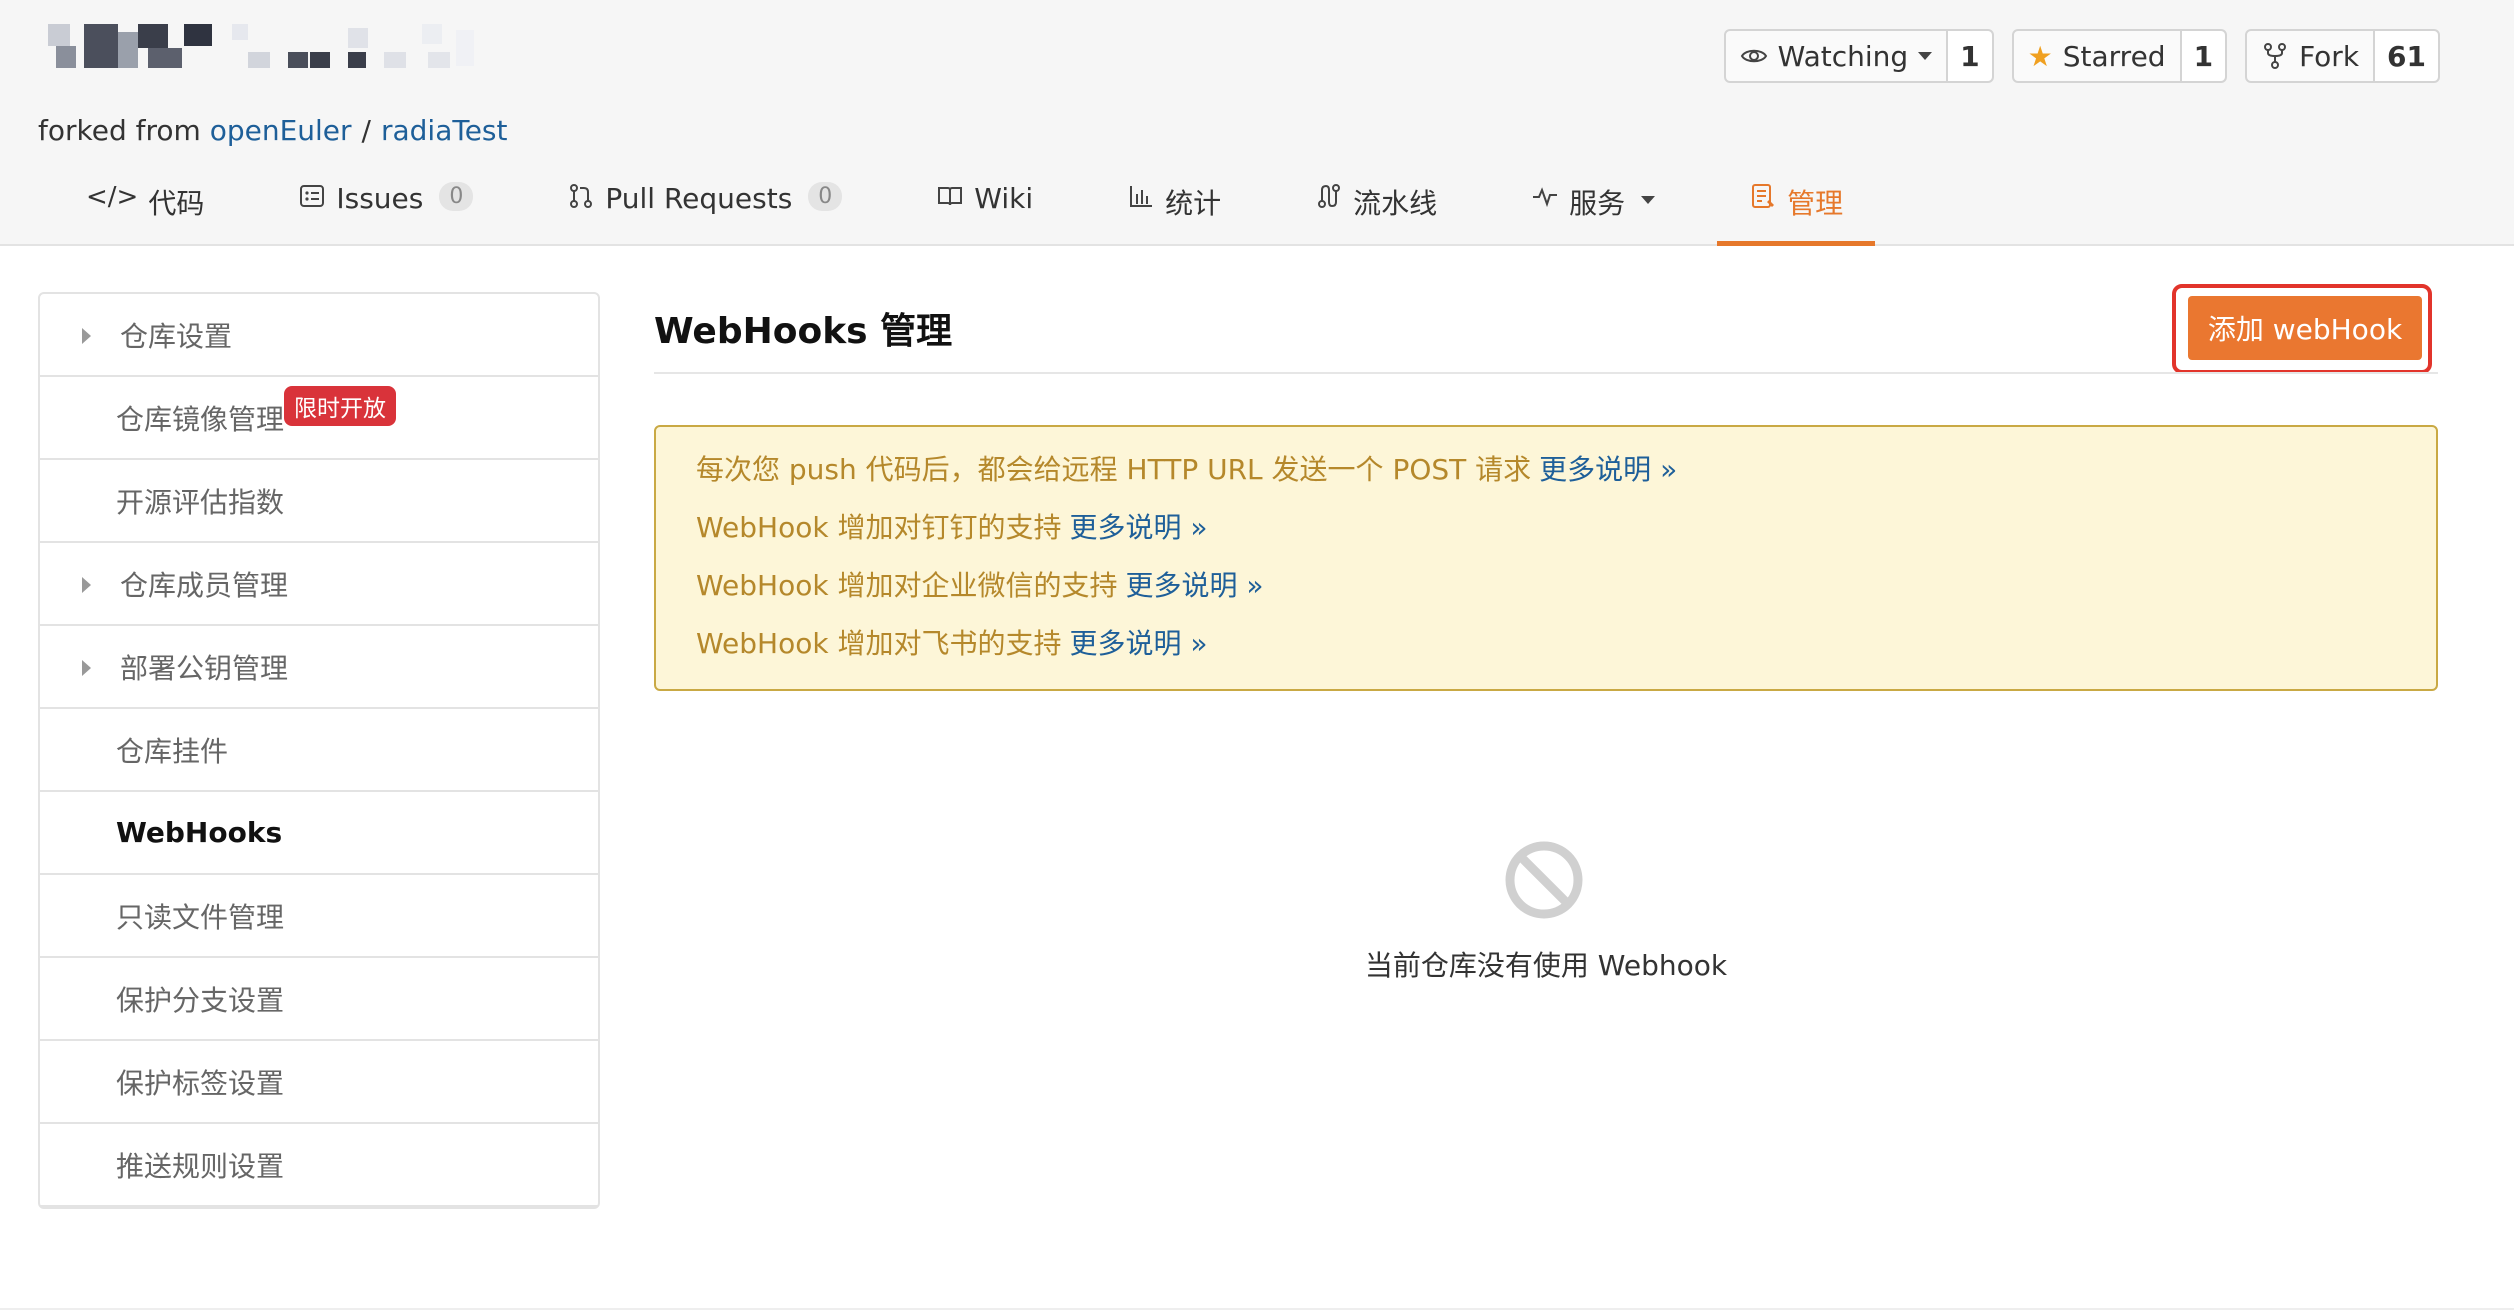 The height and width of the screenshot is (1314, 2514). What do you see at coordinates (1815, 203) in the screenshot?
I see `tab-manage-label: 管理` at bounding box center [1815, 203].